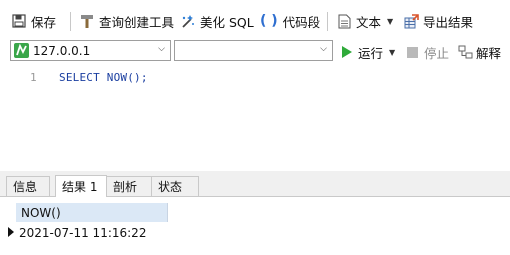 The height and width of the screenshot is (255, 510). Describe the element at coordinates (87, 21) in the screenshot. I see `hammer-icon` at that location.